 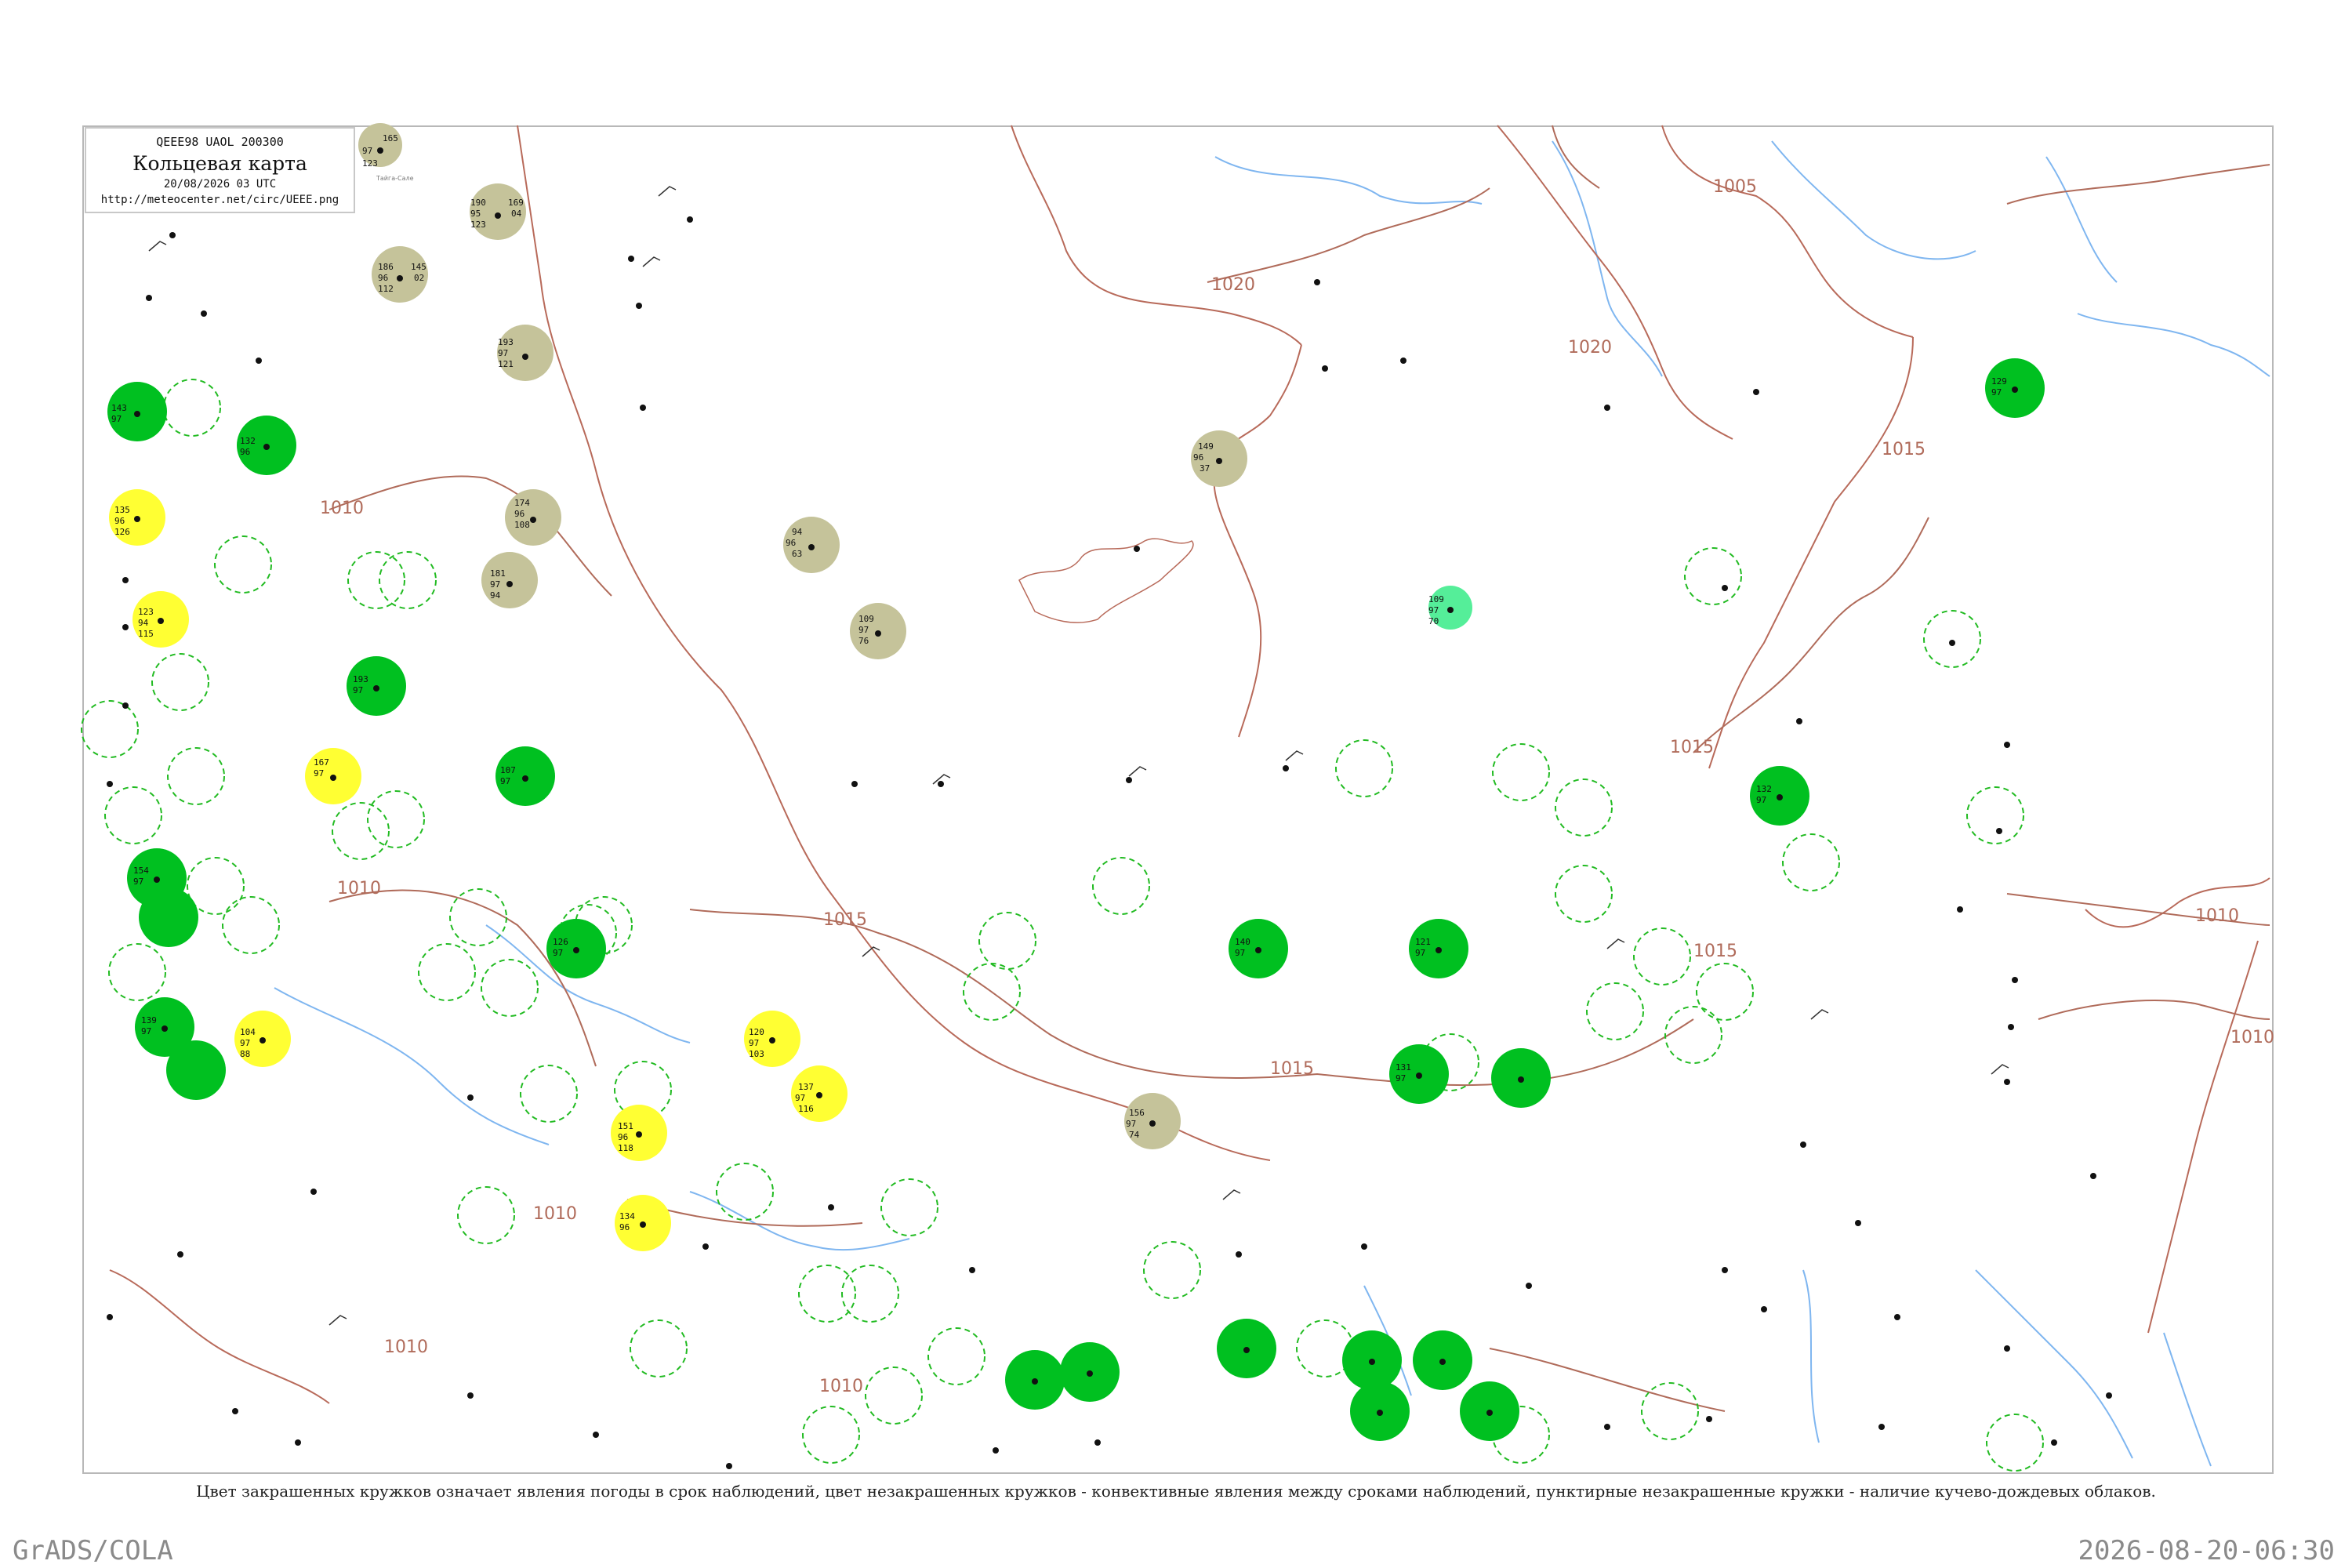 I want to click on station-pressure: 156, so click(x=1137, y=1113).